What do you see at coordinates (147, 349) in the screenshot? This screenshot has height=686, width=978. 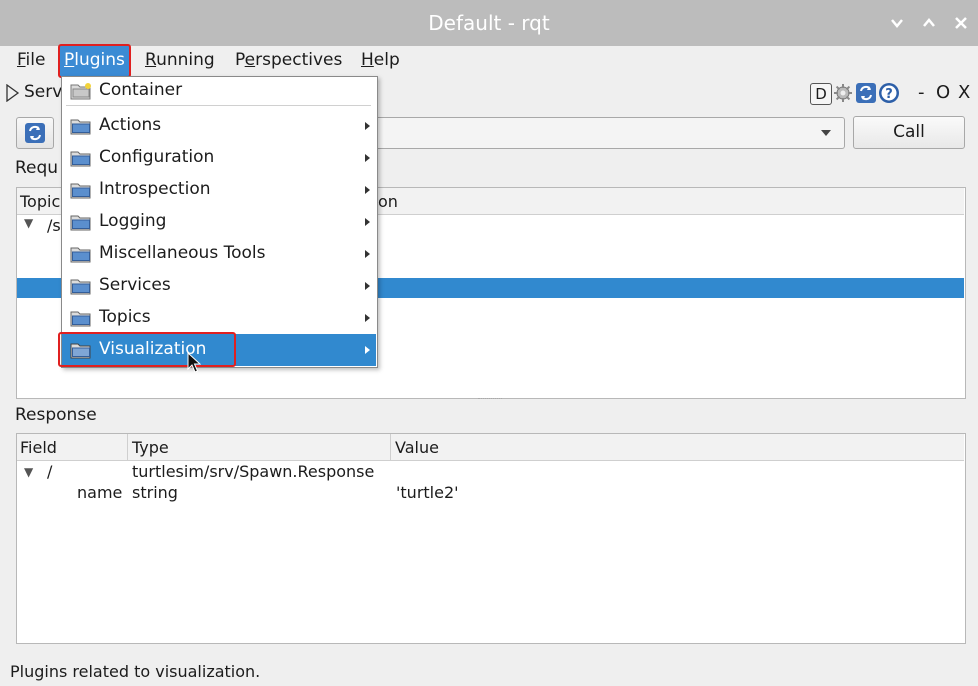 I see `highlight-box` at bounding box center [147, 349].